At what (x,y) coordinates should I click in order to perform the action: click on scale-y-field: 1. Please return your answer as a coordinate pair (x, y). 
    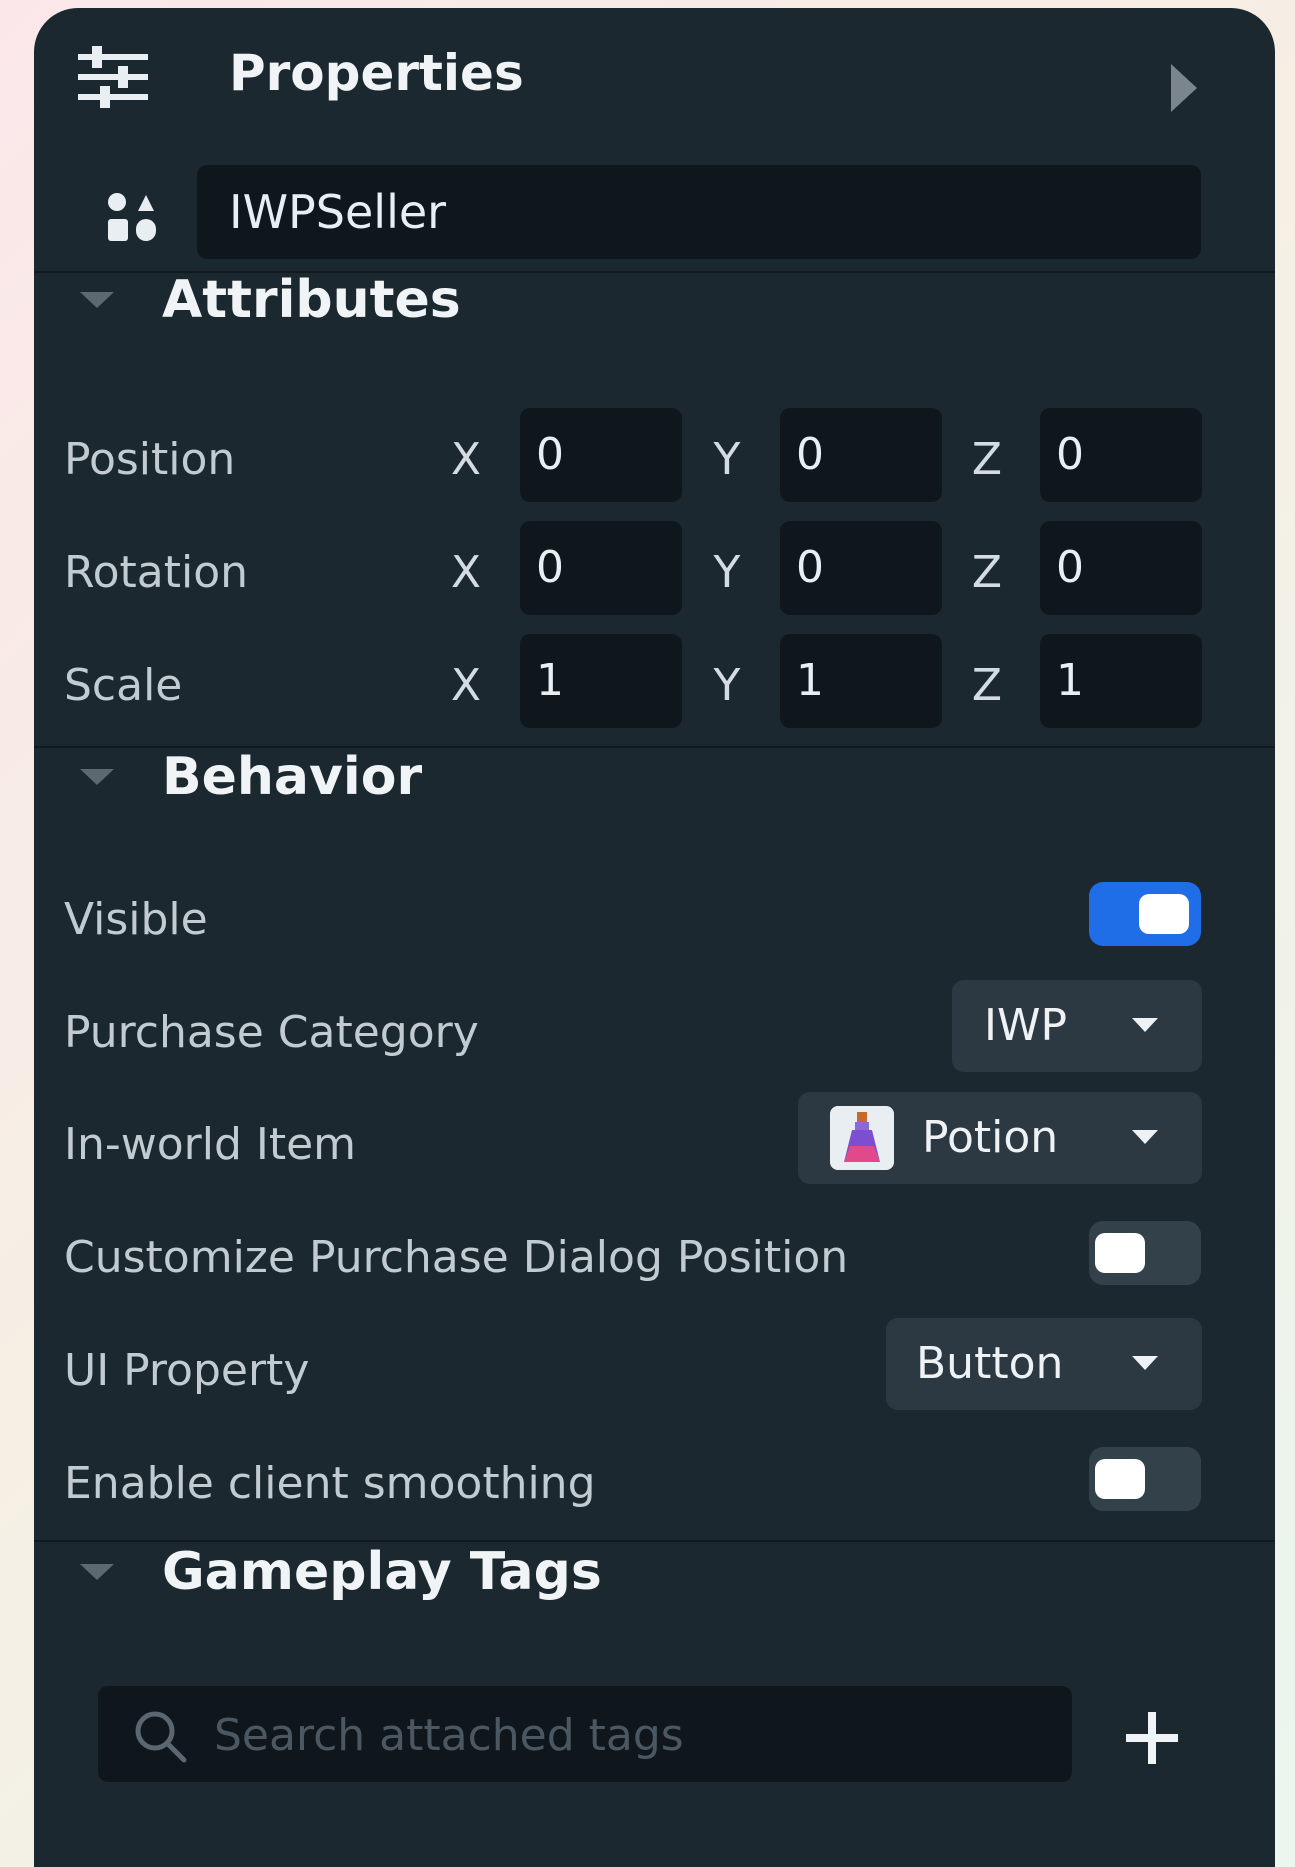
    Looking at the image, I should click on (861, 681).